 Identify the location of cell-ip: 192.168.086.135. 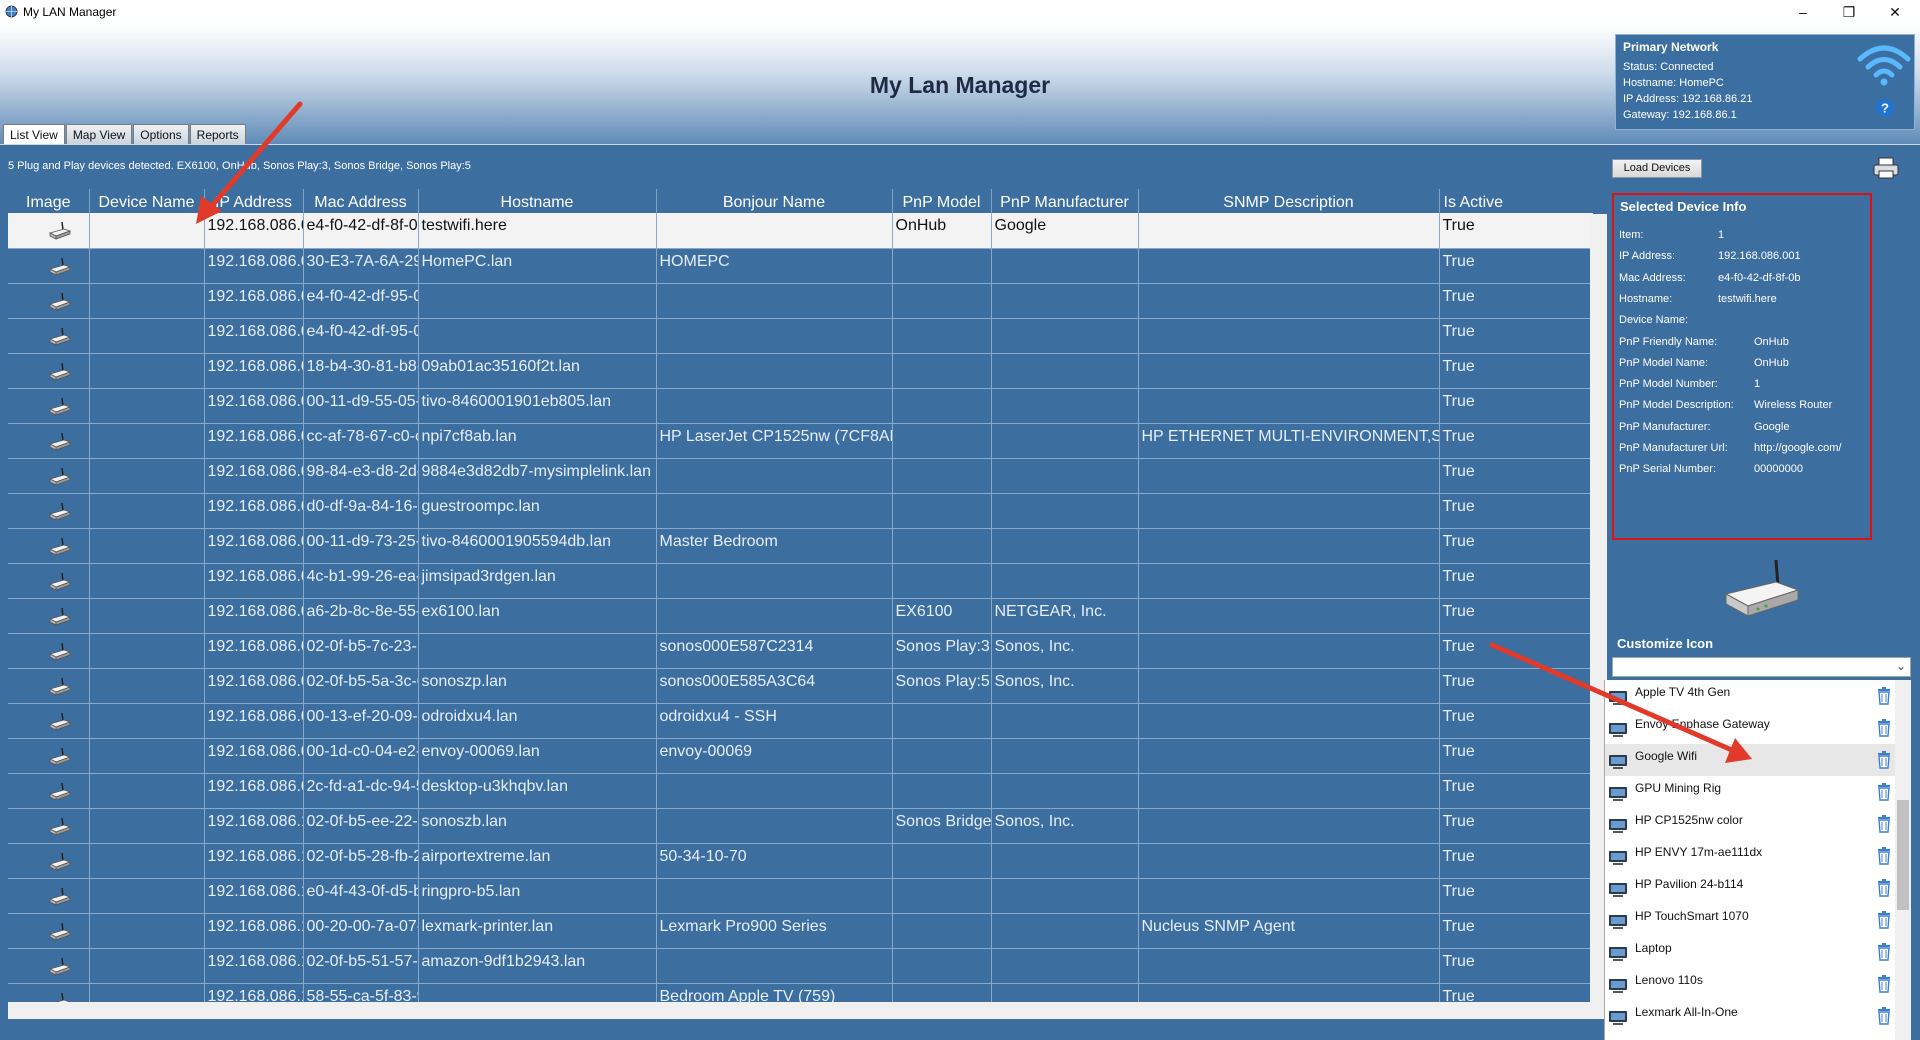
(254, 896).